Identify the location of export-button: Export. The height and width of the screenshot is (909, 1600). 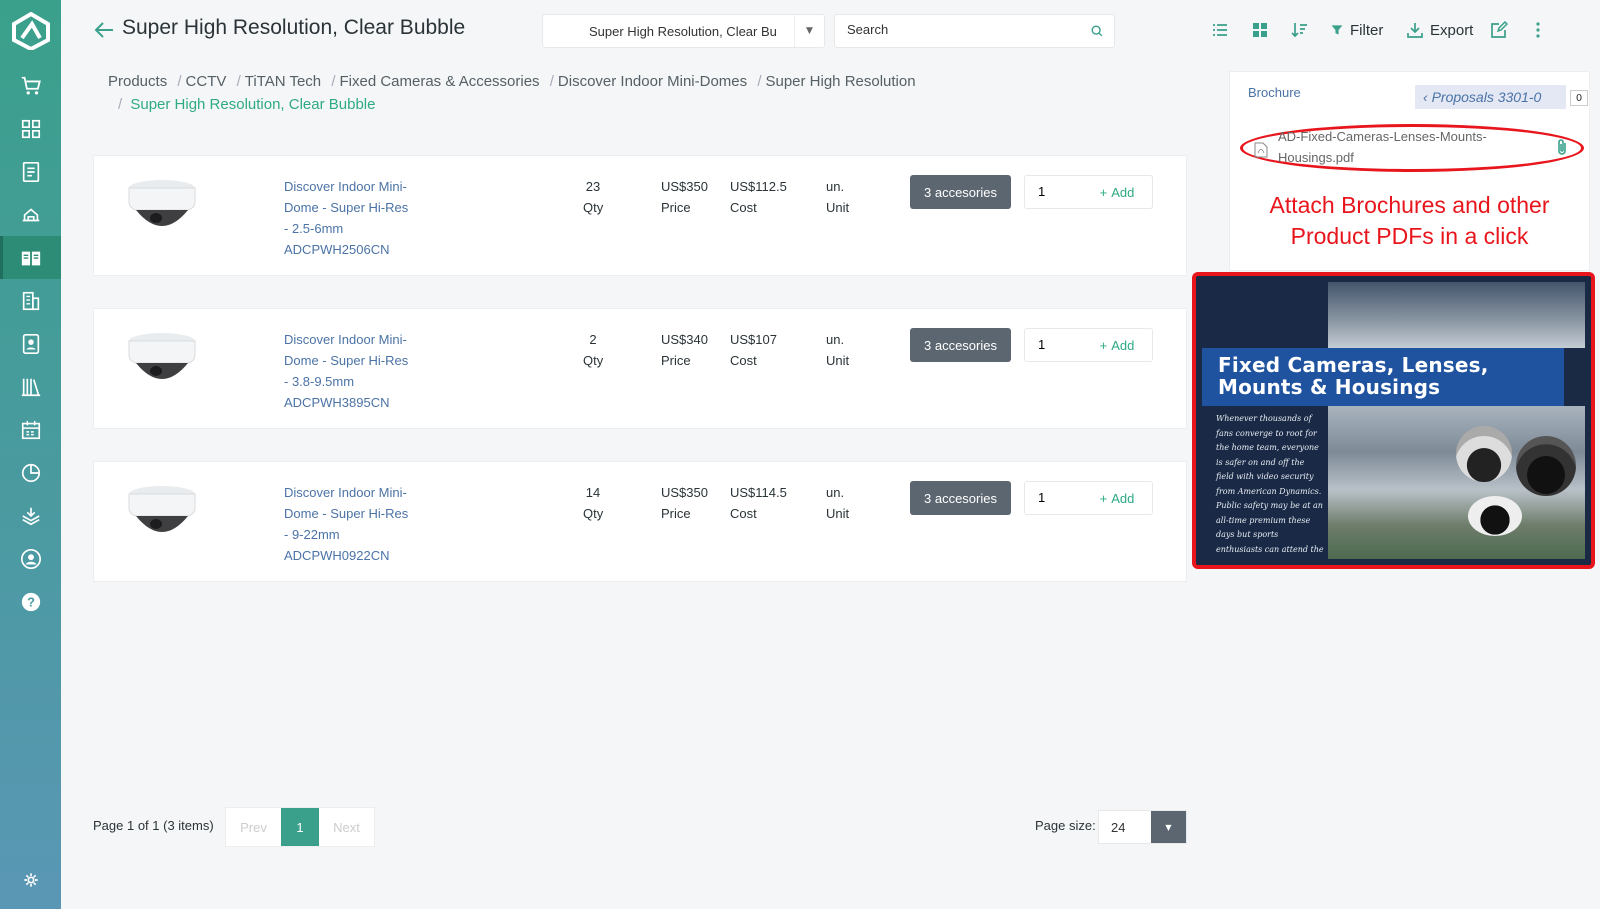
(1439, 30).